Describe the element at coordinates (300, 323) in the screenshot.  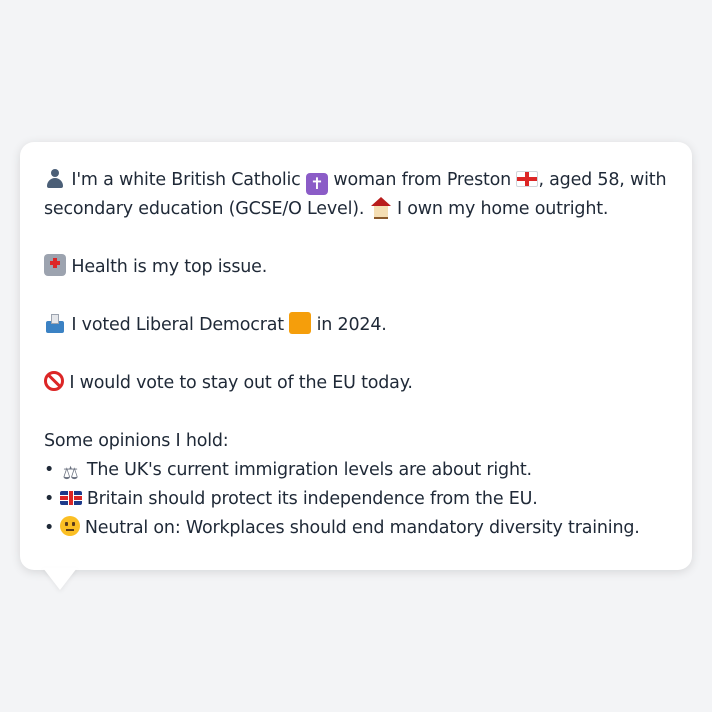
I see `orange-square-icon` at that location.